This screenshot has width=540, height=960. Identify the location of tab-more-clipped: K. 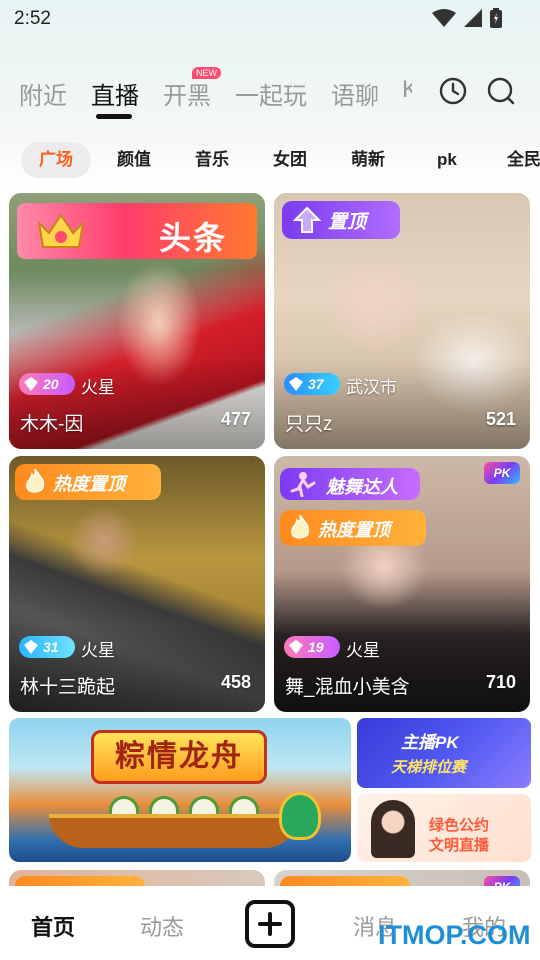
(407, 90).